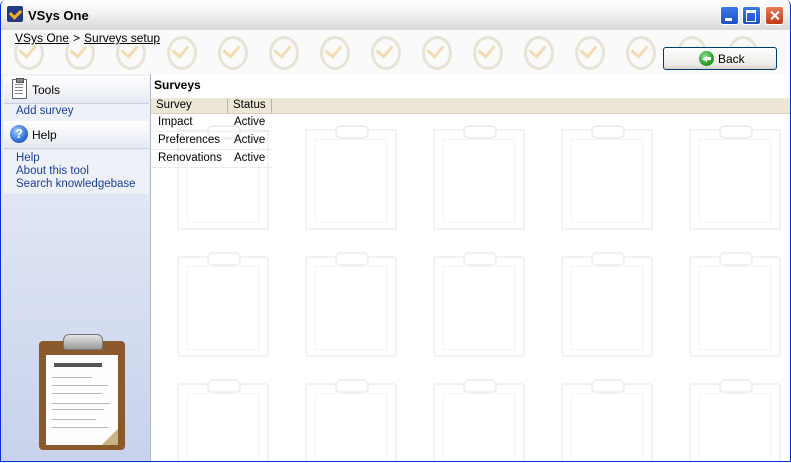  I want to click on help-header-label: Help, so click(44, 135).